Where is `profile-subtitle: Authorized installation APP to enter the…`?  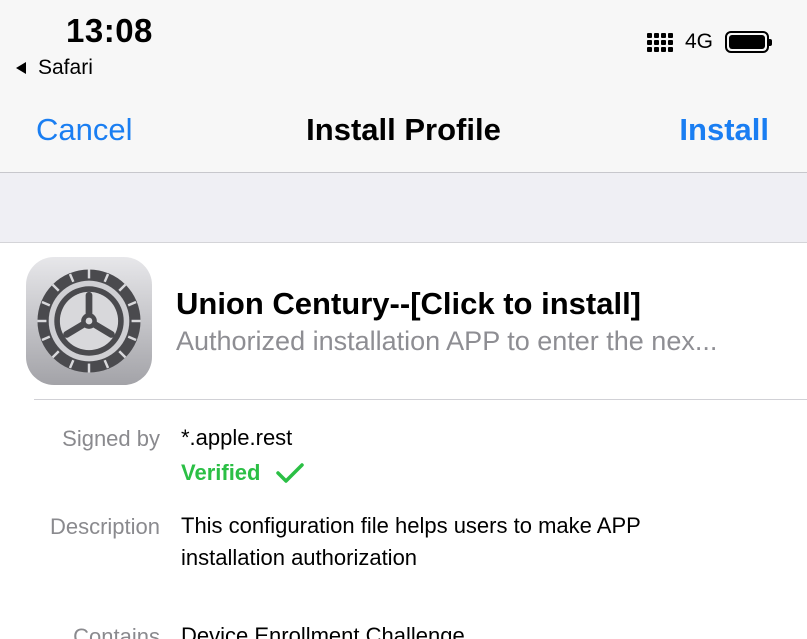
profile-subtitle: Authorized installation APP to enter the… is located at coordinates (447, 341).